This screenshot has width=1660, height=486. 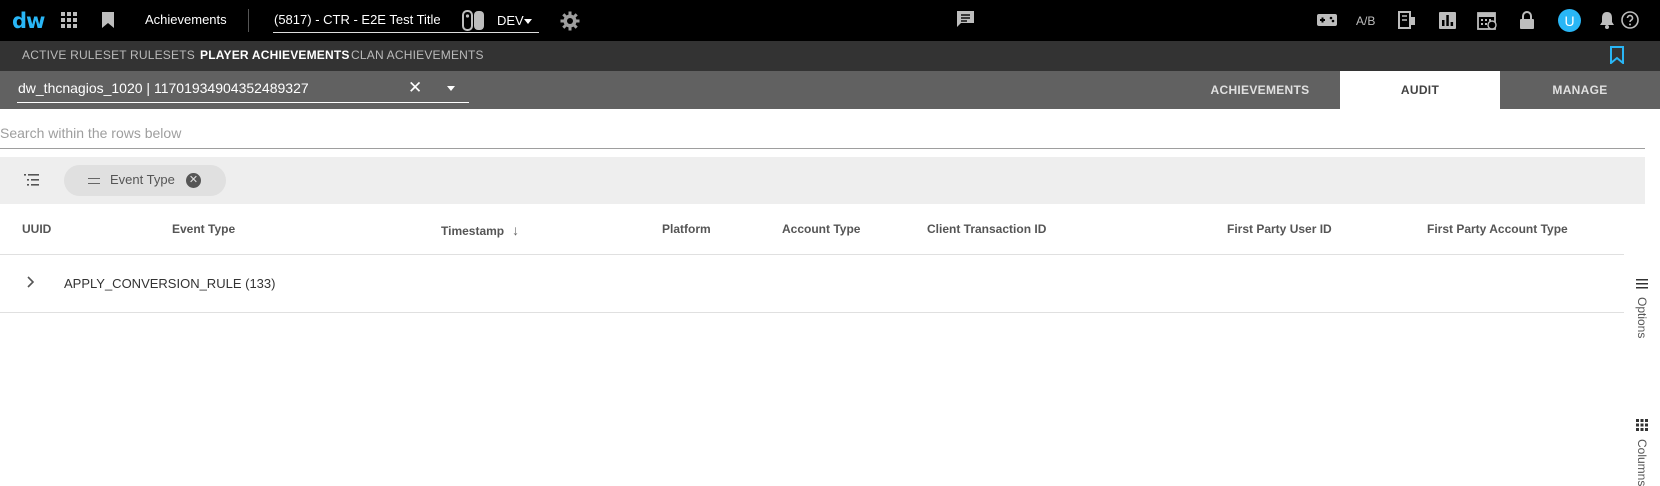 I want to click on group-chip-event-type: Event Type ✕, so click(x=145, y=180).